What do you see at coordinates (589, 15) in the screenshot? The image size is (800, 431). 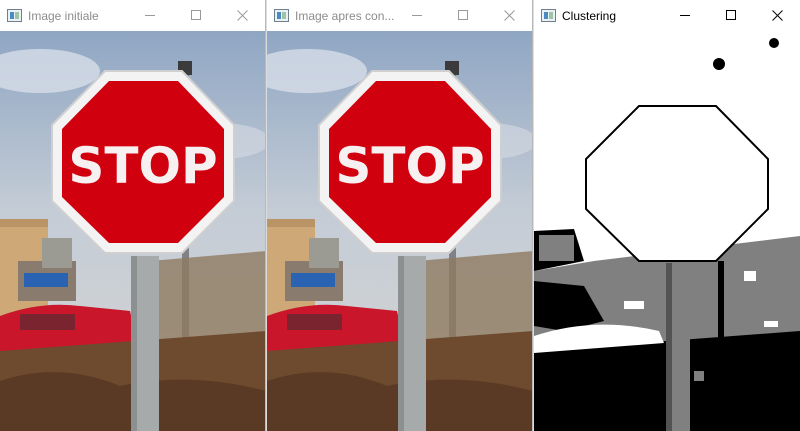 I see `window-title: Clustering` at bounding box center [589, 15].